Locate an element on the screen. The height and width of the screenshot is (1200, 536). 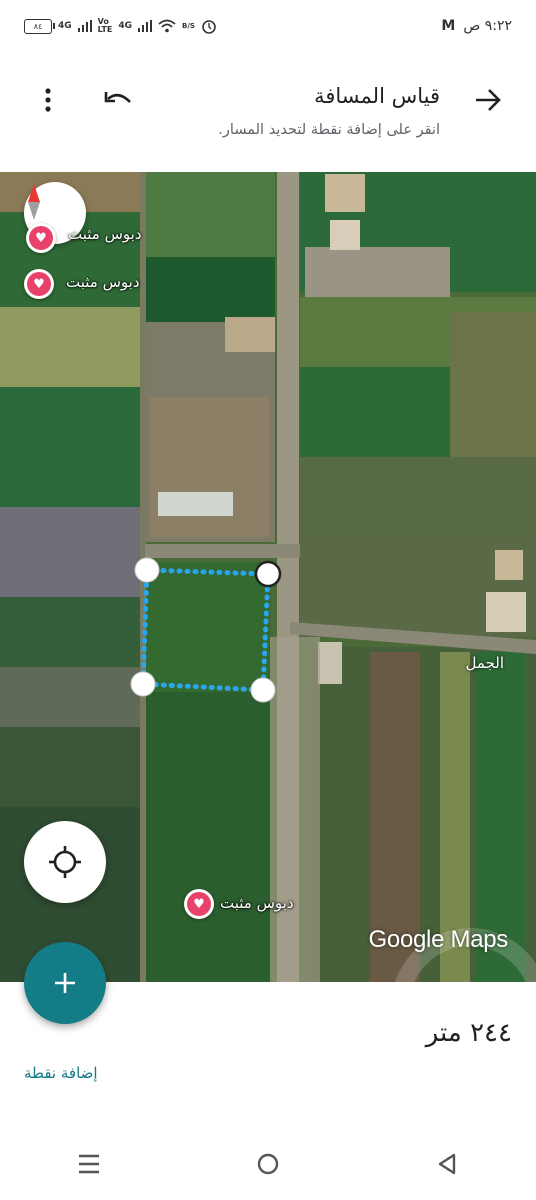
status-time-area: ٩:٢٢ ص M is located at coordinates (476, 26).